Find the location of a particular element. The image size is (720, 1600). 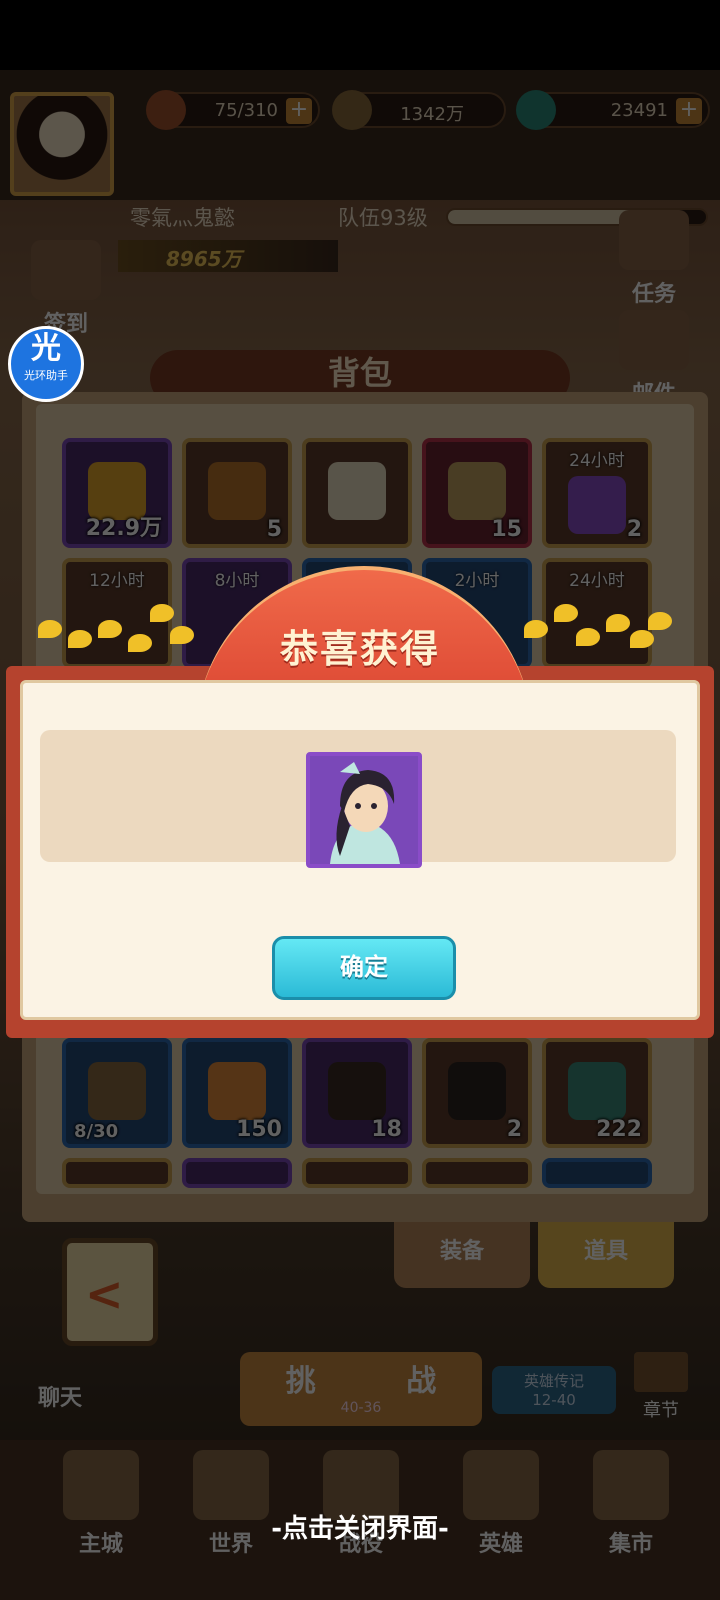

jade-chest-icon is located at coordinates (597, 1091).